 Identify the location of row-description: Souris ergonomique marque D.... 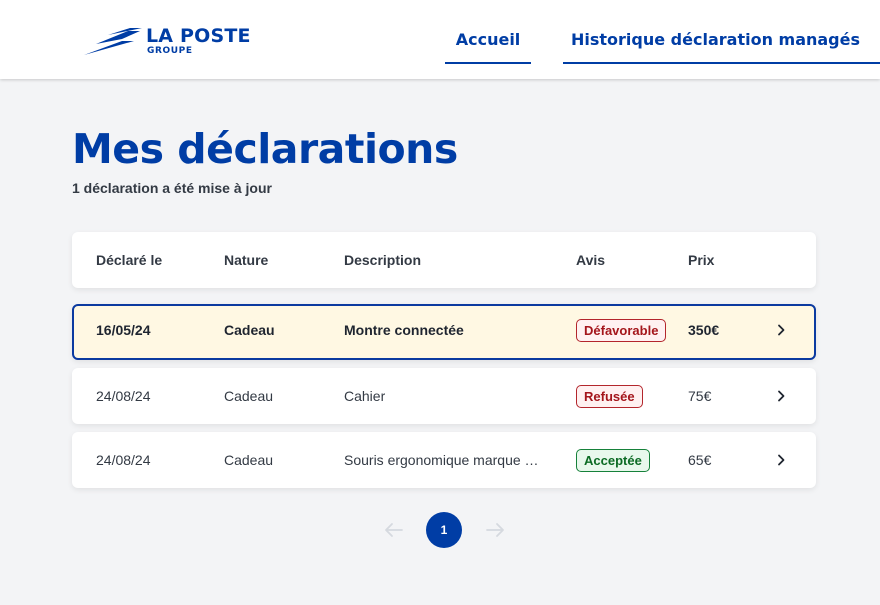
(444, 460).